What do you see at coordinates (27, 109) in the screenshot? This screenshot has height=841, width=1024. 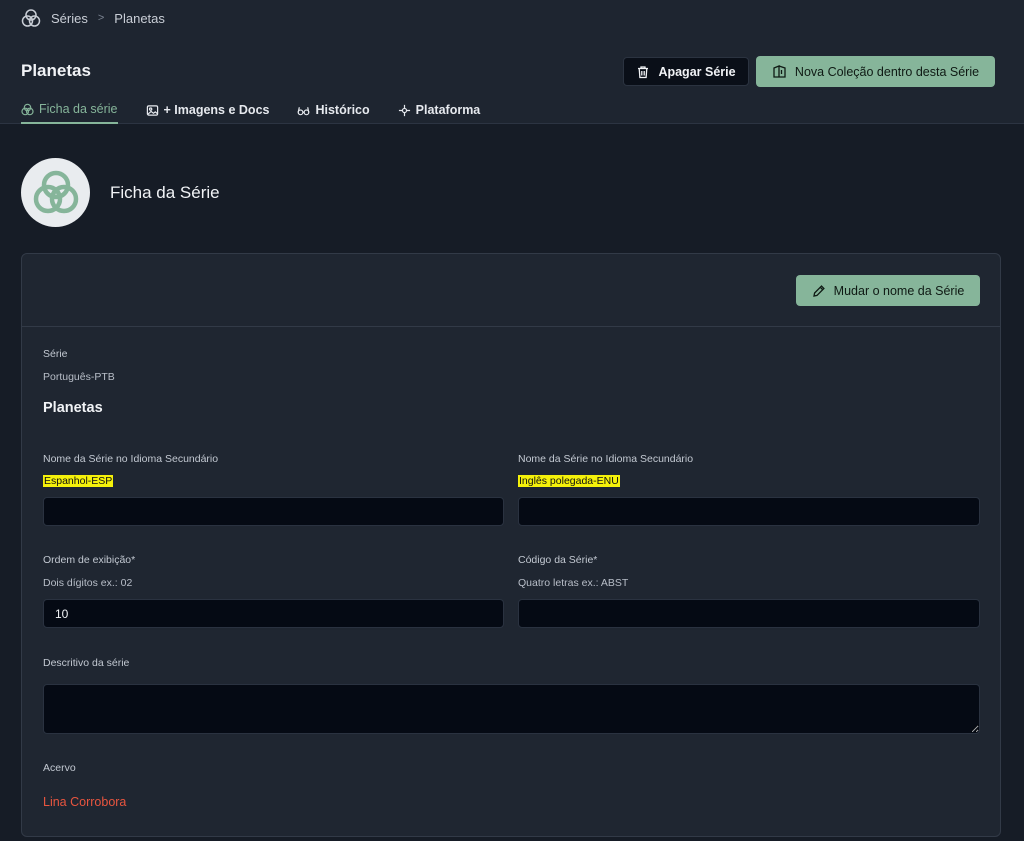 I see `circles-icon` at bounding box center [27, 109].